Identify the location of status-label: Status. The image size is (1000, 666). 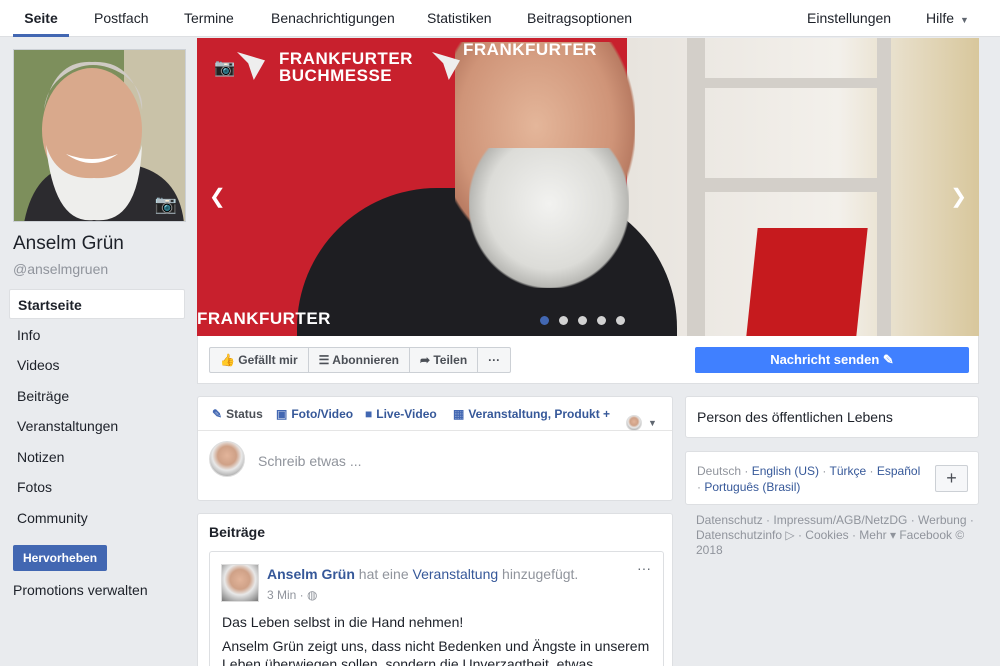
(244, 414).